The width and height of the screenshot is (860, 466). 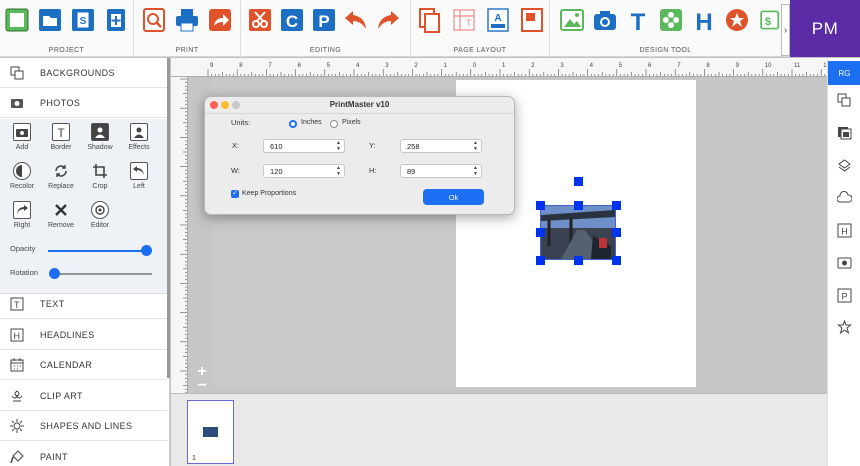 What do you see at coordinates (844, 100) in the screenshot?
I see `layers-icon` at bounding box center [844, 100].